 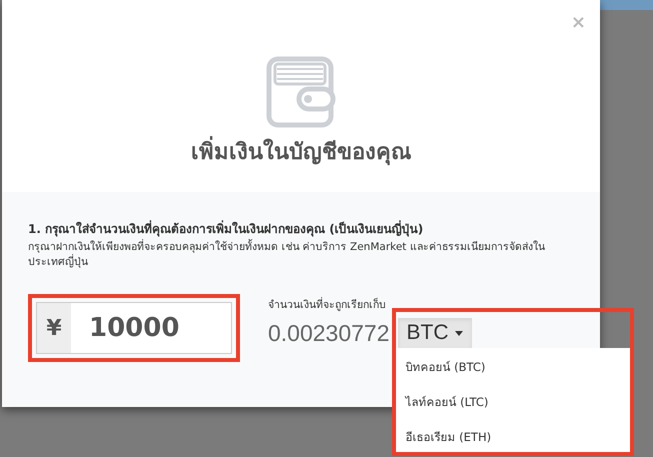 What do you see at coordinates (134, 328) in the screenshot?
I see `amount-field: ¥ 10000` at bounding box center [134, 328].